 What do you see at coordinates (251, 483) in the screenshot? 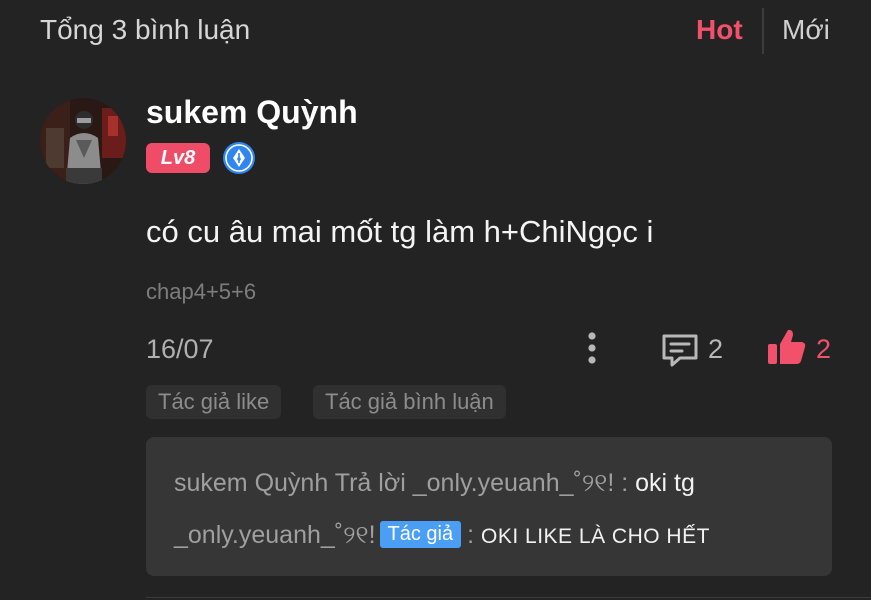
I see `reply-author: sukem Quỳnh` at bounding box center [251, 483].